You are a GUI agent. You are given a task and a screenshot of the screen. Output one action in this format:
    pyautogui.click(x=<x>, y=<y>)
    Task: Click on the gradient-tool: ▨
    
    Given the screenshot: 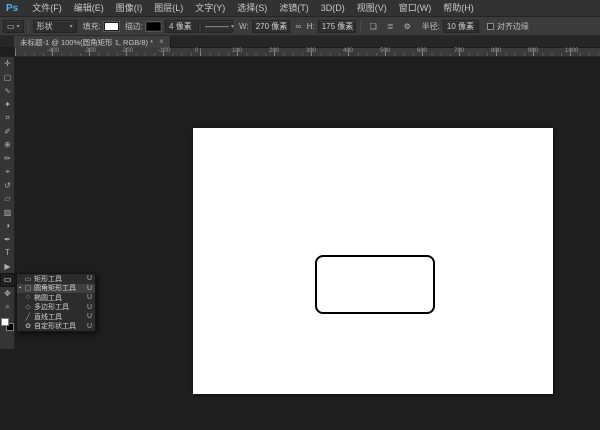 What is the action you would take?
    pyautogui.click(x=7, y=213)
    